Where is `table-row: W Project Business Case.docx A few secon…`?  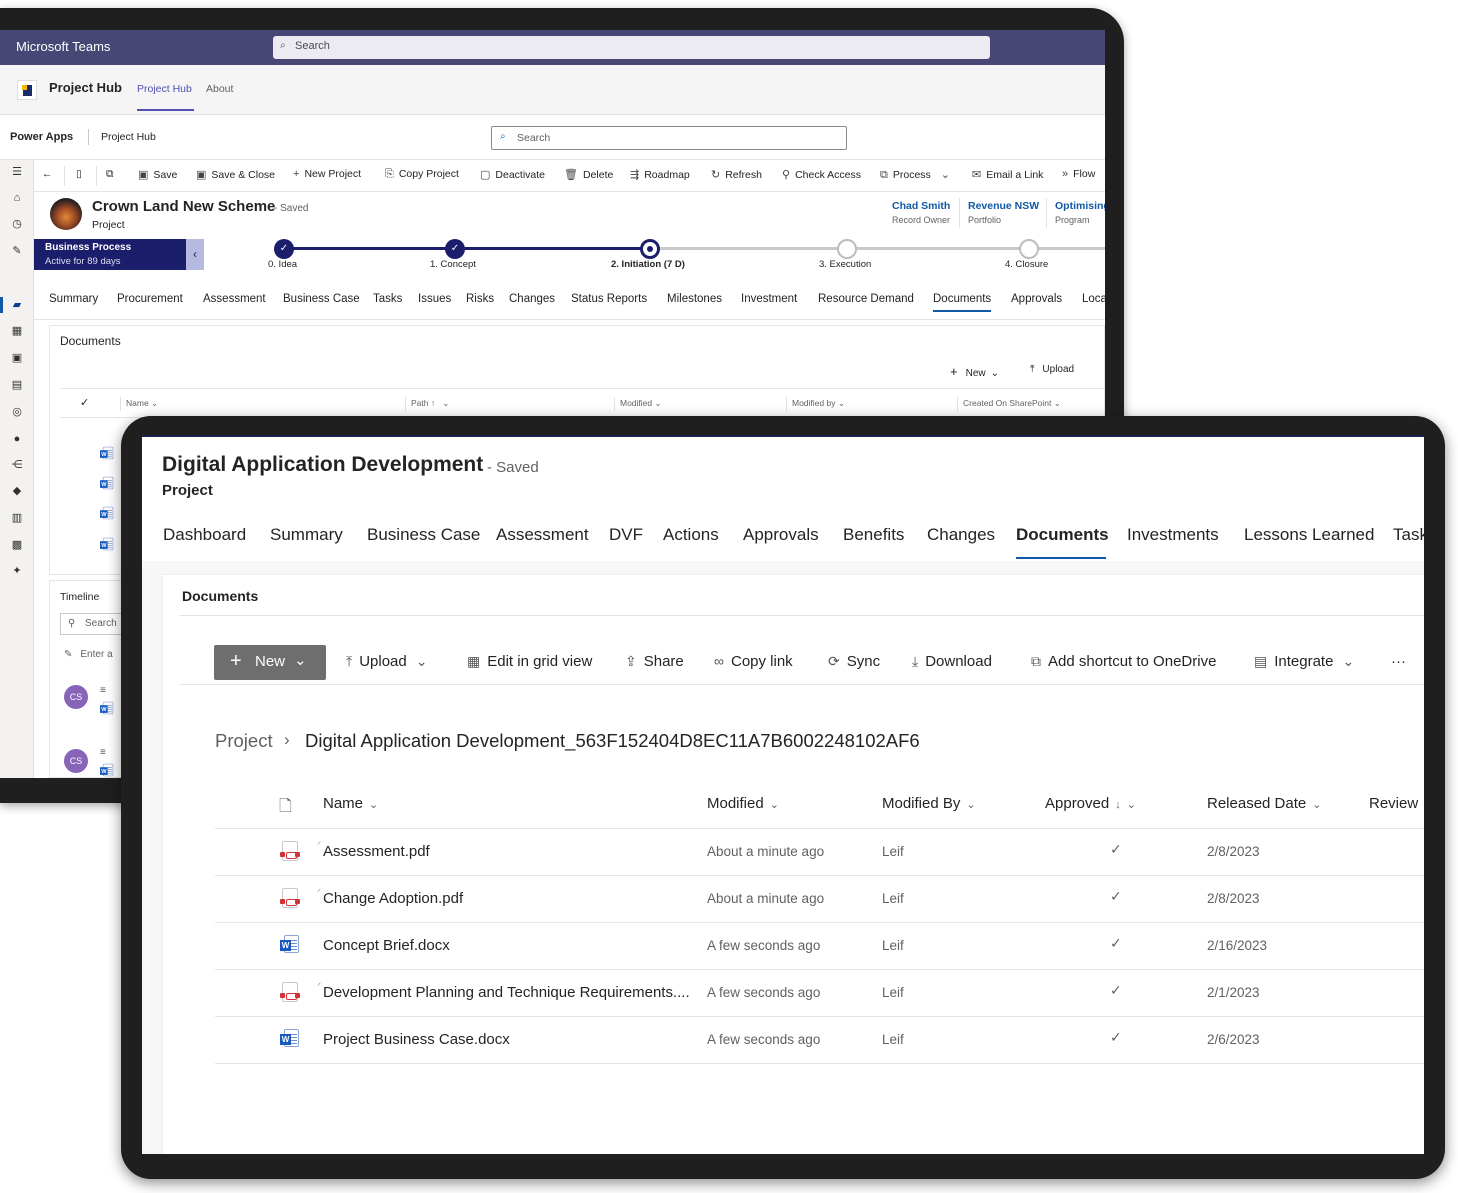
table-row: W Project Business Case.docx A few secon… is located at coordinates (819, 1040).